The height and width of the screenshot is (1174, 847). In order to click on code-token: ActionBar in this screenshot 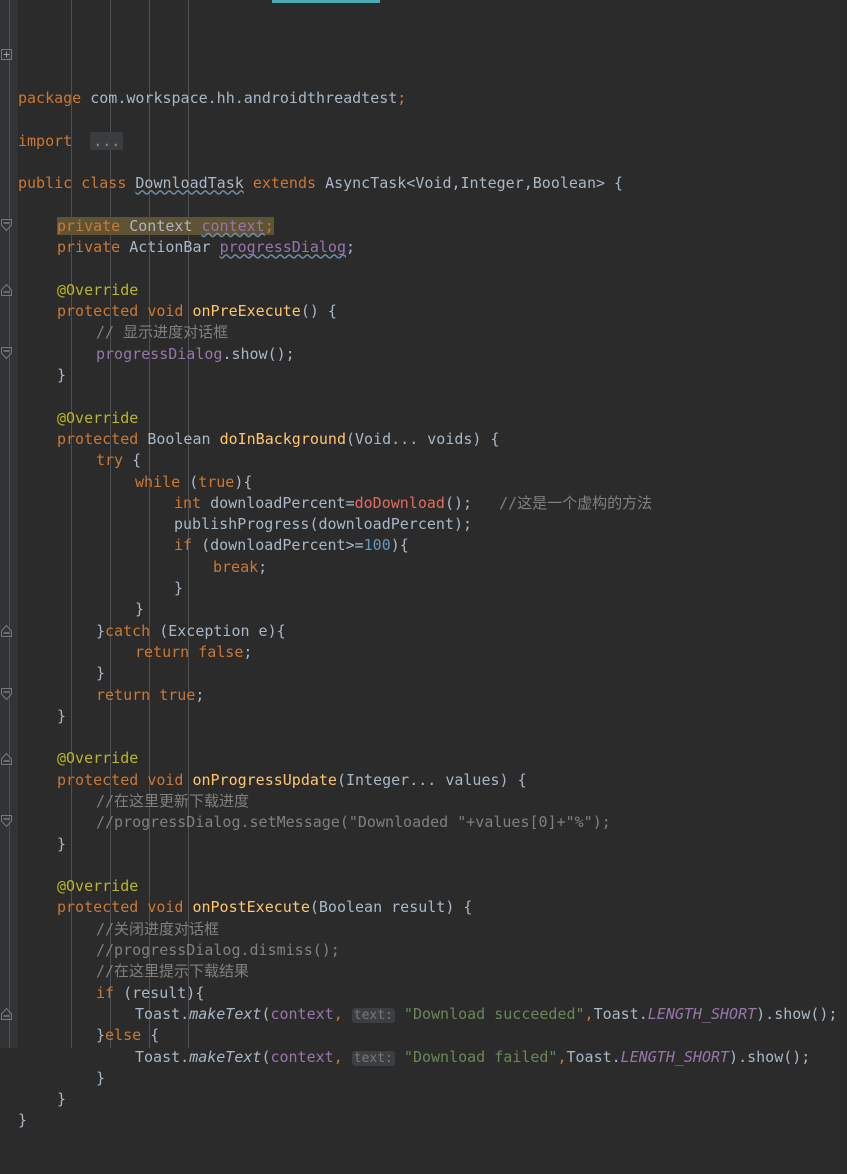, I will do `click(174, 247)`.